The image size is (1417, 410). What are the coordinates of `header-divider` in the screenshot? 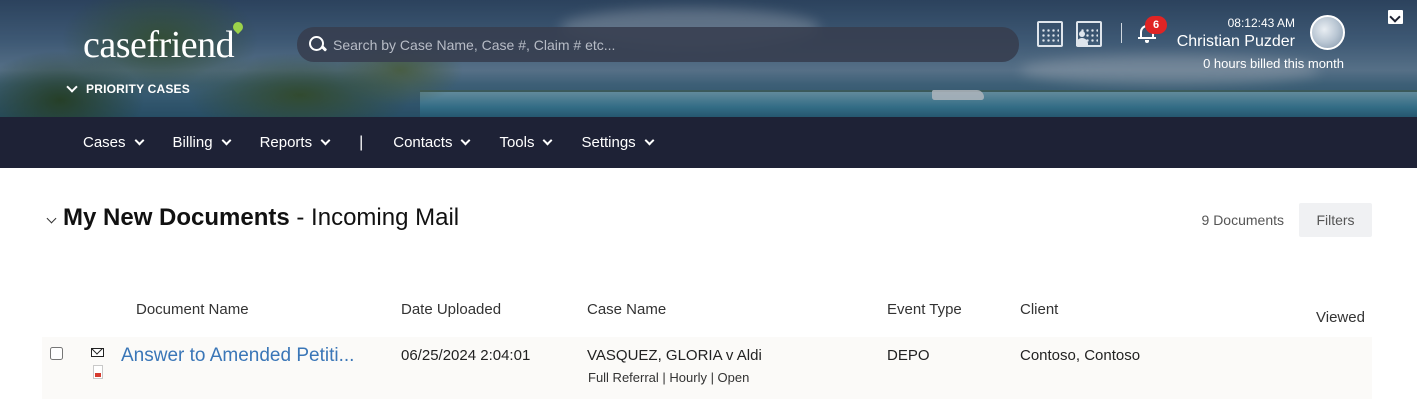 It's located at (1121, 33).